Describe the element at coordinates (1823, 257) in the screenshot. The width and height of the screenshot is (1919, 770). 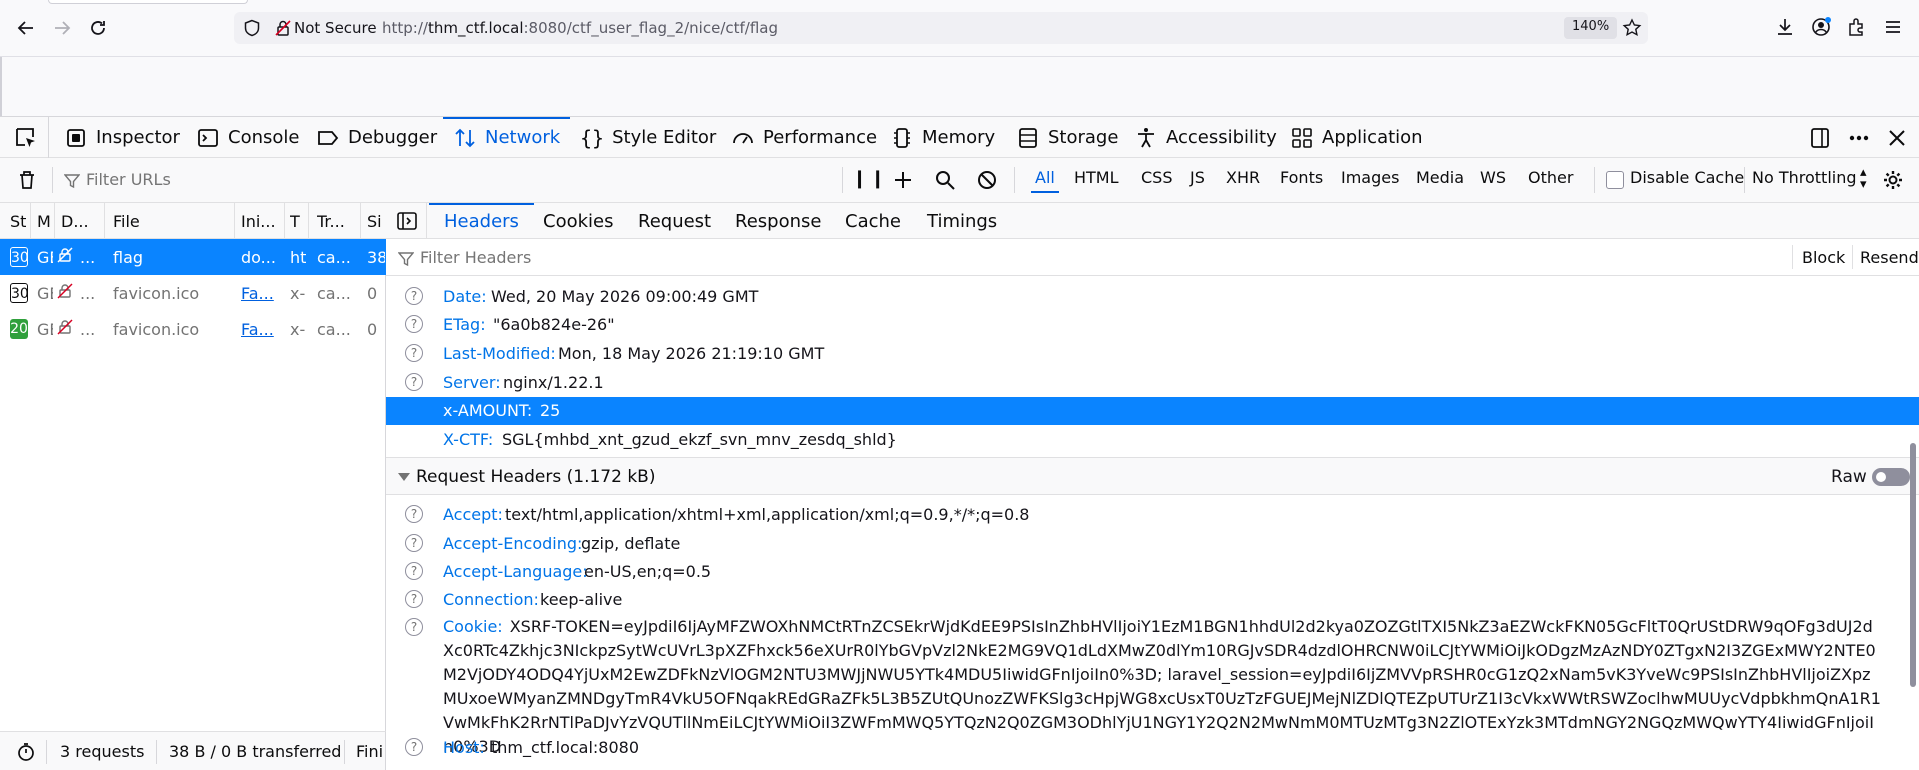
I see `block-button: Block` at that location.